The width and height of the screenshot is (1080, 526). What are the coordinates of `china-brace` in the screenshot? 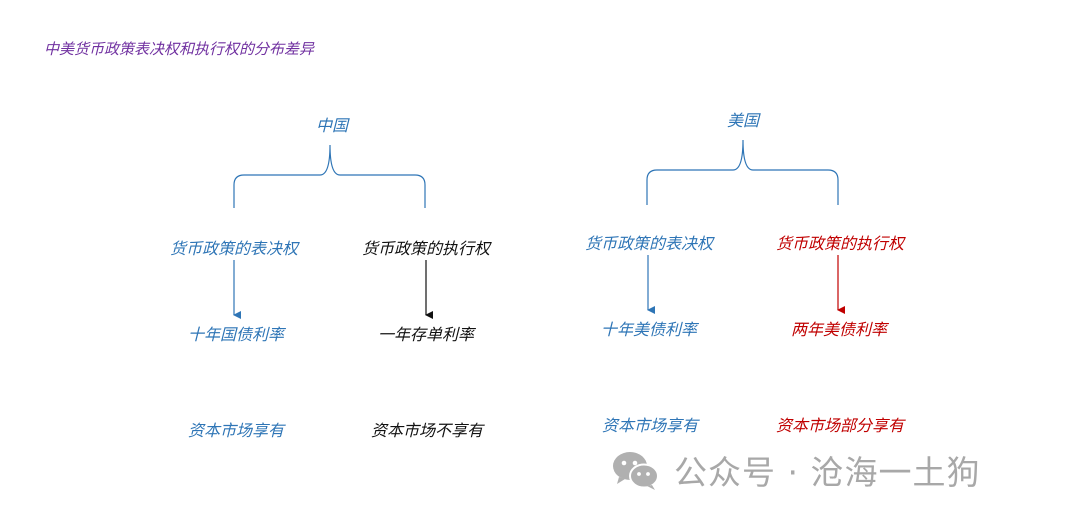 It's located at (329, 176).